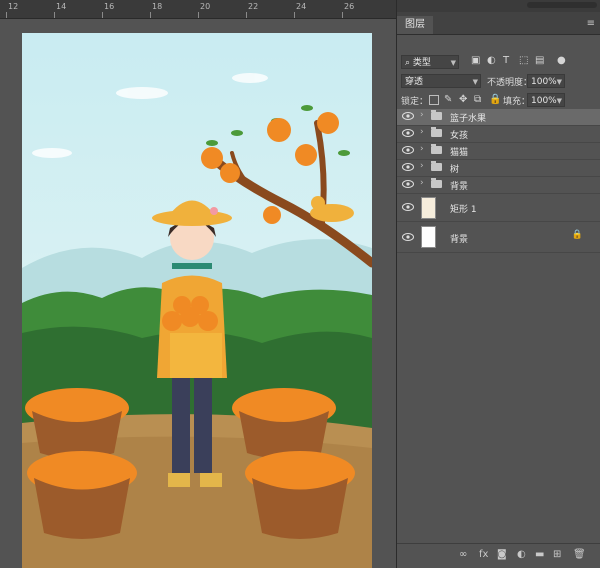 The width and height of the screenshot is (600, 568). Describe the element at coordinates (557, 554) in the screenshot. I see `new-layer-icon: ⊞` at that location.